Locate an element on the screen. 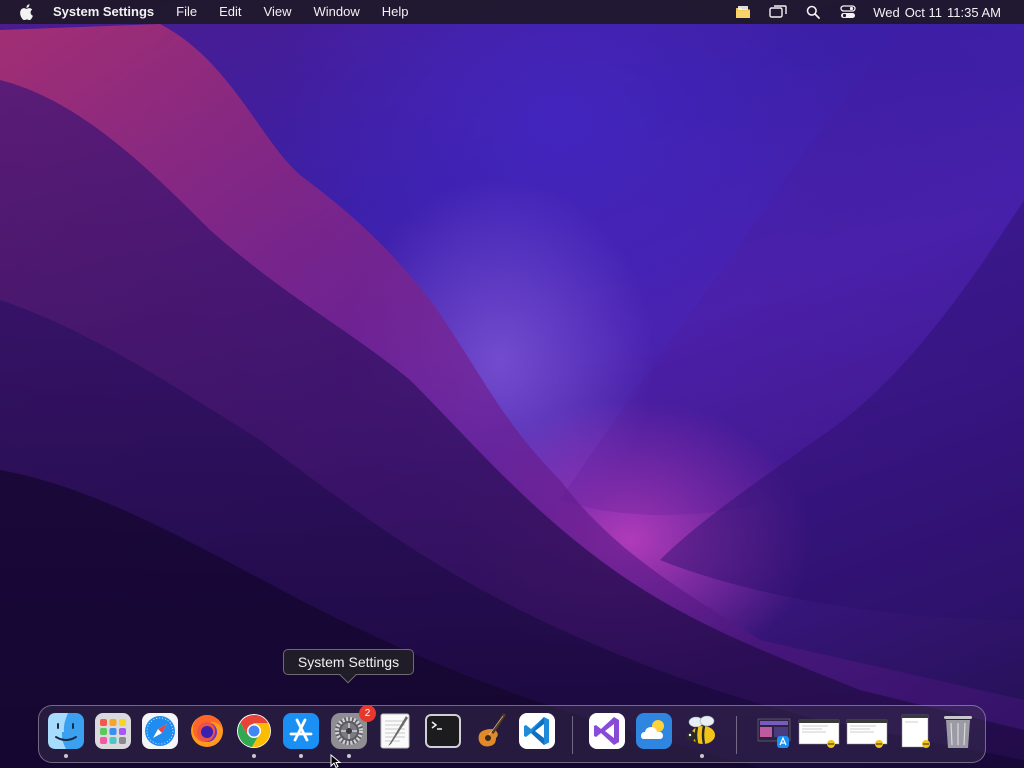 The height and width of the screenshot is (768, 1024). folder-icon is located at coordinates (743, 12).